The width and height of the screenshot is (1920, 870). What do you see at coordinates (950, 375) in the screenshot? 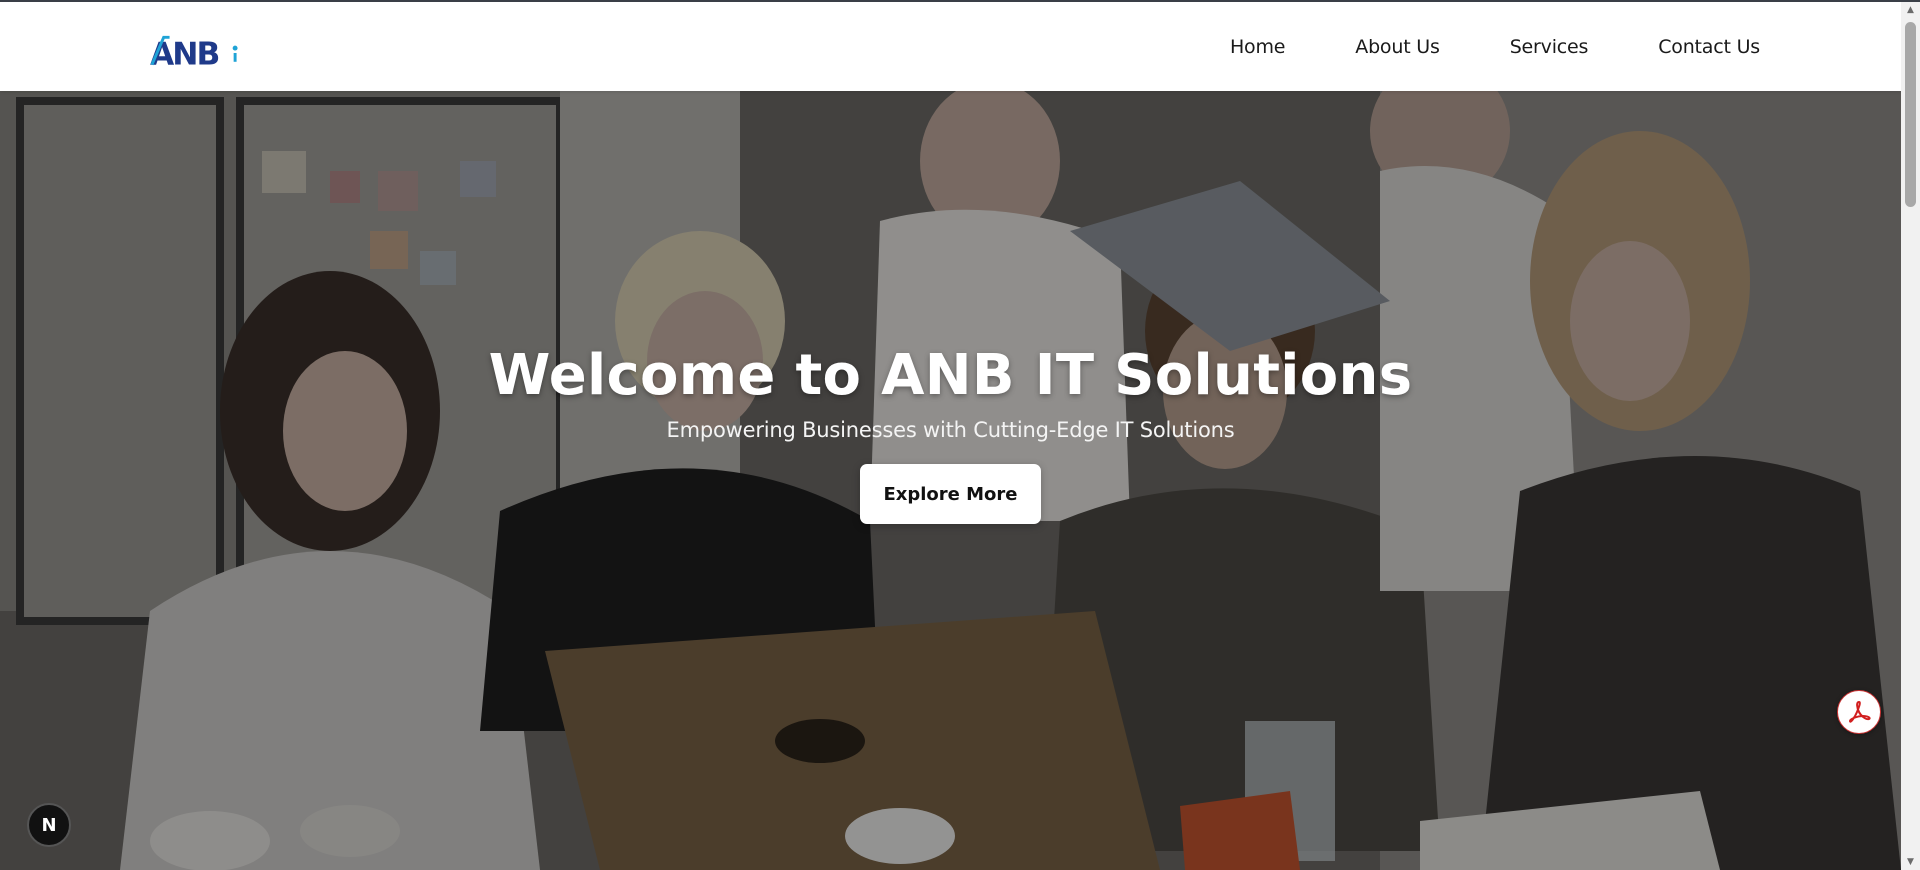
I see `hero-title: Welcome to ANB IT Solutions` at bounding box center [950, 375].